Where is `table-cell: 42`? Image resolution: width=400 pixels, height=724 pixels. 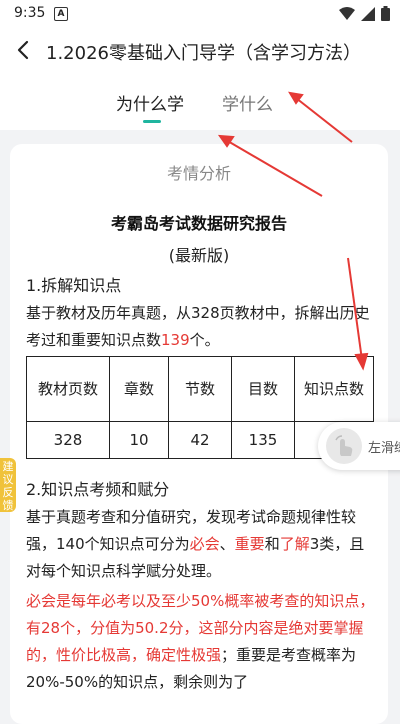
table-cell: 42 is located at coordinates (200, 440).